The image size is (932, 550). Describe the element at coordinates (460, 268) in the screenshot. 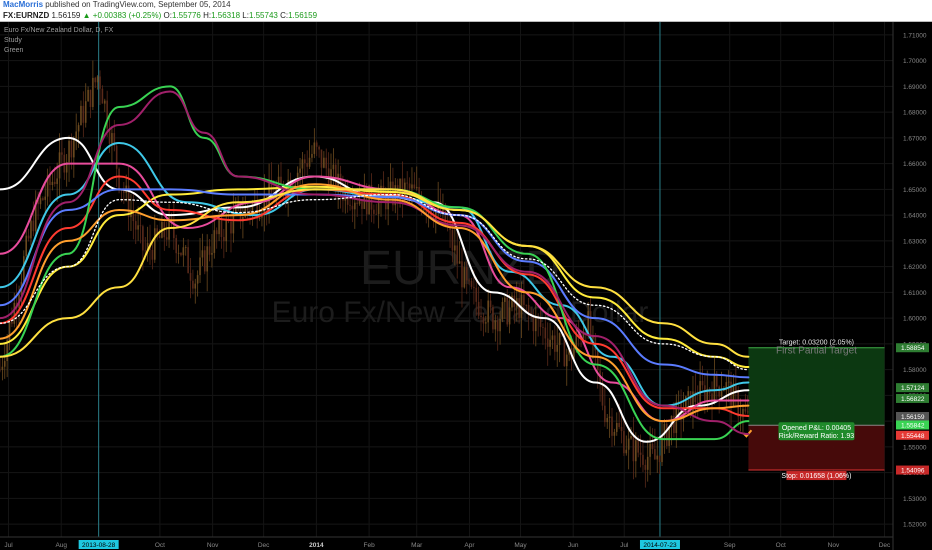

I see `watermark-ticker: EURNZD` at that location.